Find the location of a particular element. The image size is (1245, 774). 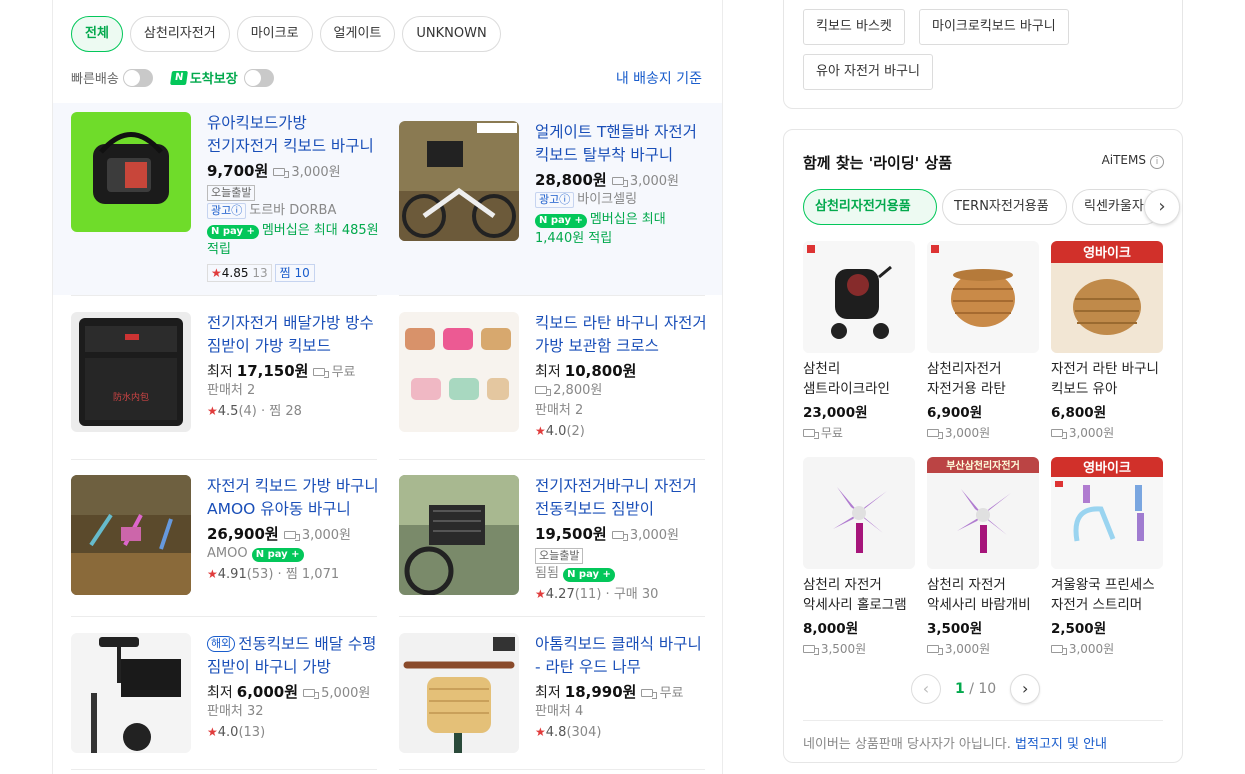

product-price: 28,800원 is located at coordinates (571, 180).